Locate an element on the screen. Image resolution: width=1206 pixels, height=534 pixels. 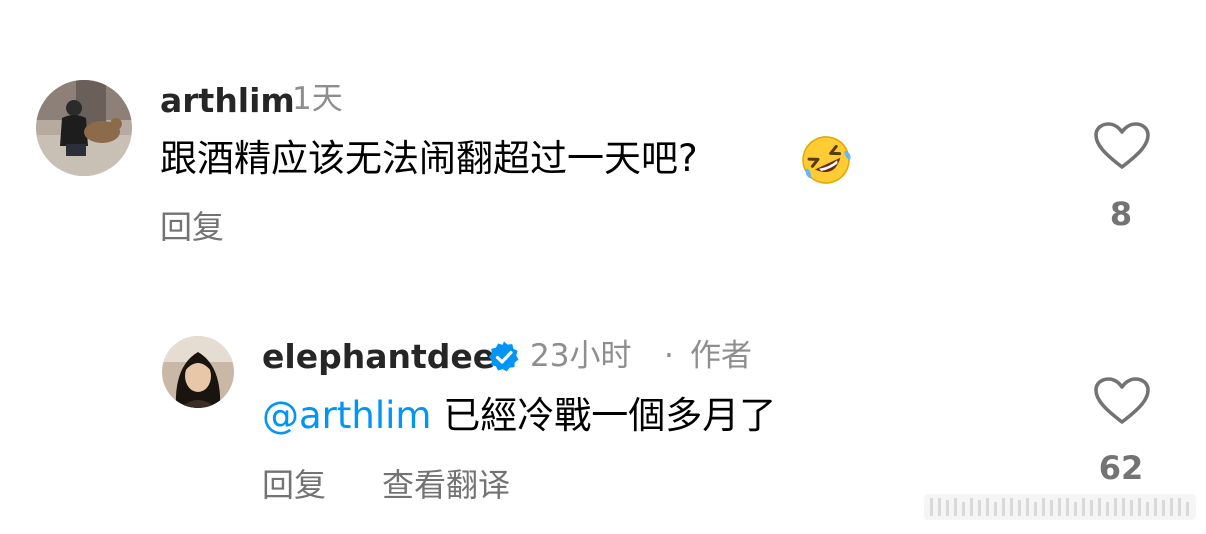
comment-text: @arthlim 已經冷戰一個多月了 is located at coordinates (519, 415).